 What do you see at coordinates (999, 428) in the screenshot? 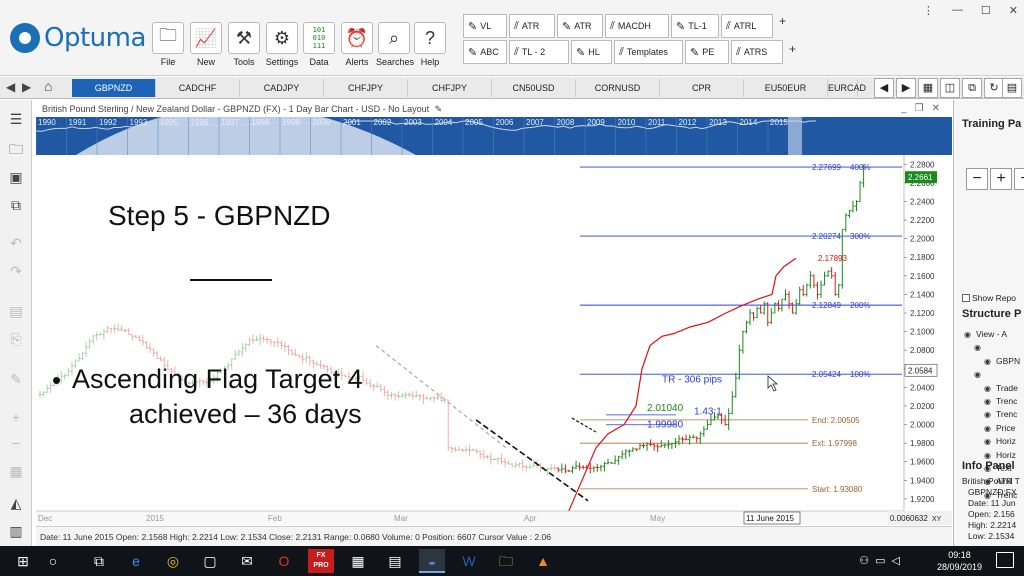
I see `structure-tree-item: ◉ Price` at bounding box center [999, 428].